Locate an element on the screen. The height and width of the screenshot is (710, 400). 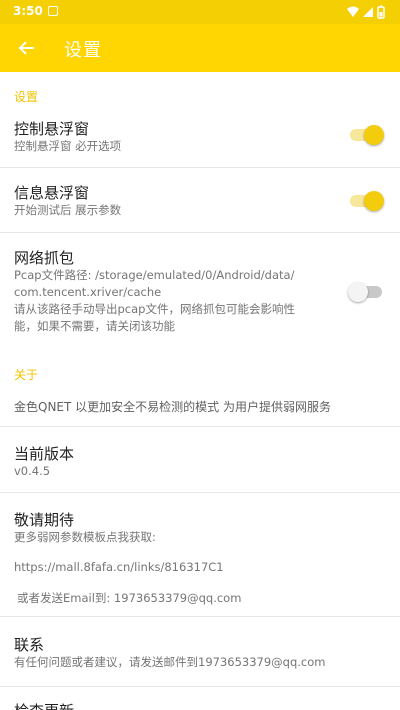
coming-soon-link: https://mall.8fafa.cn/links/816317C1 is located at coordinates (181, 567).